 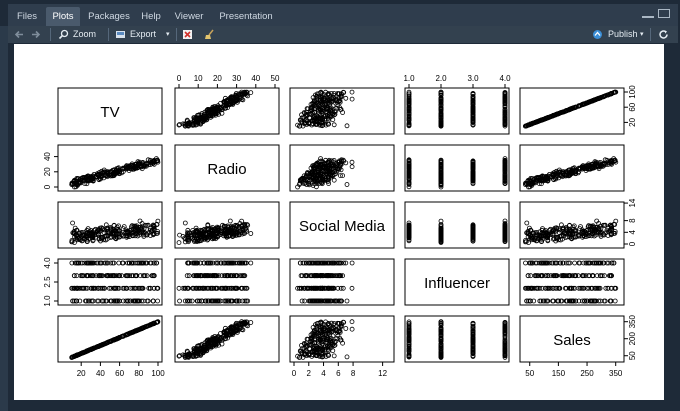 What do you see at coordinates (63, 16) in the screenshot?
I see `tab-plots: Plots` at bounding box center [63, 16].